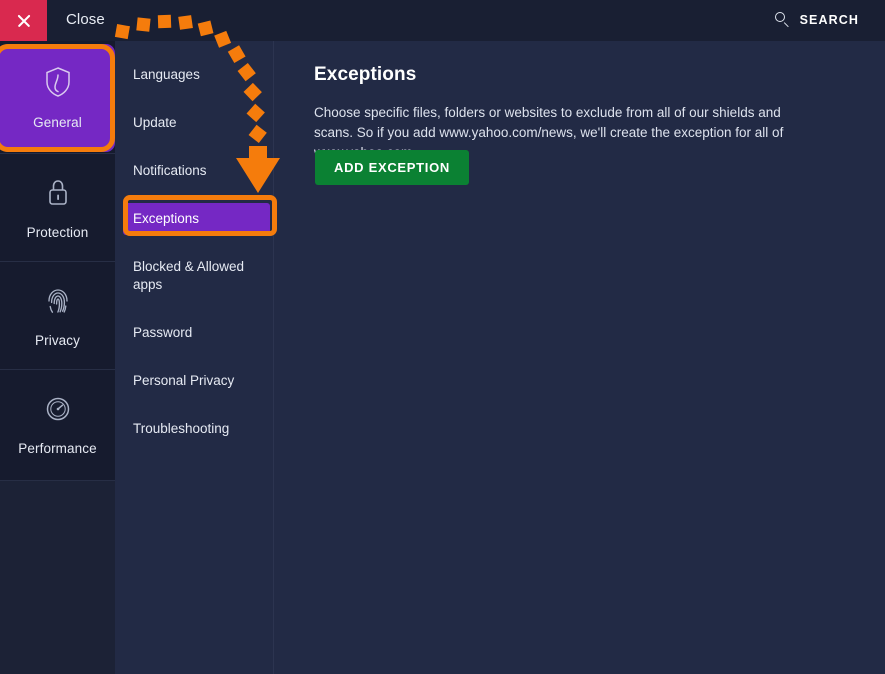 Image resolution: width=885 pixels, height=674 pixels. Describe the element at coordinates (58, 194) in the screenshot. I see `lock-icon` at that location.